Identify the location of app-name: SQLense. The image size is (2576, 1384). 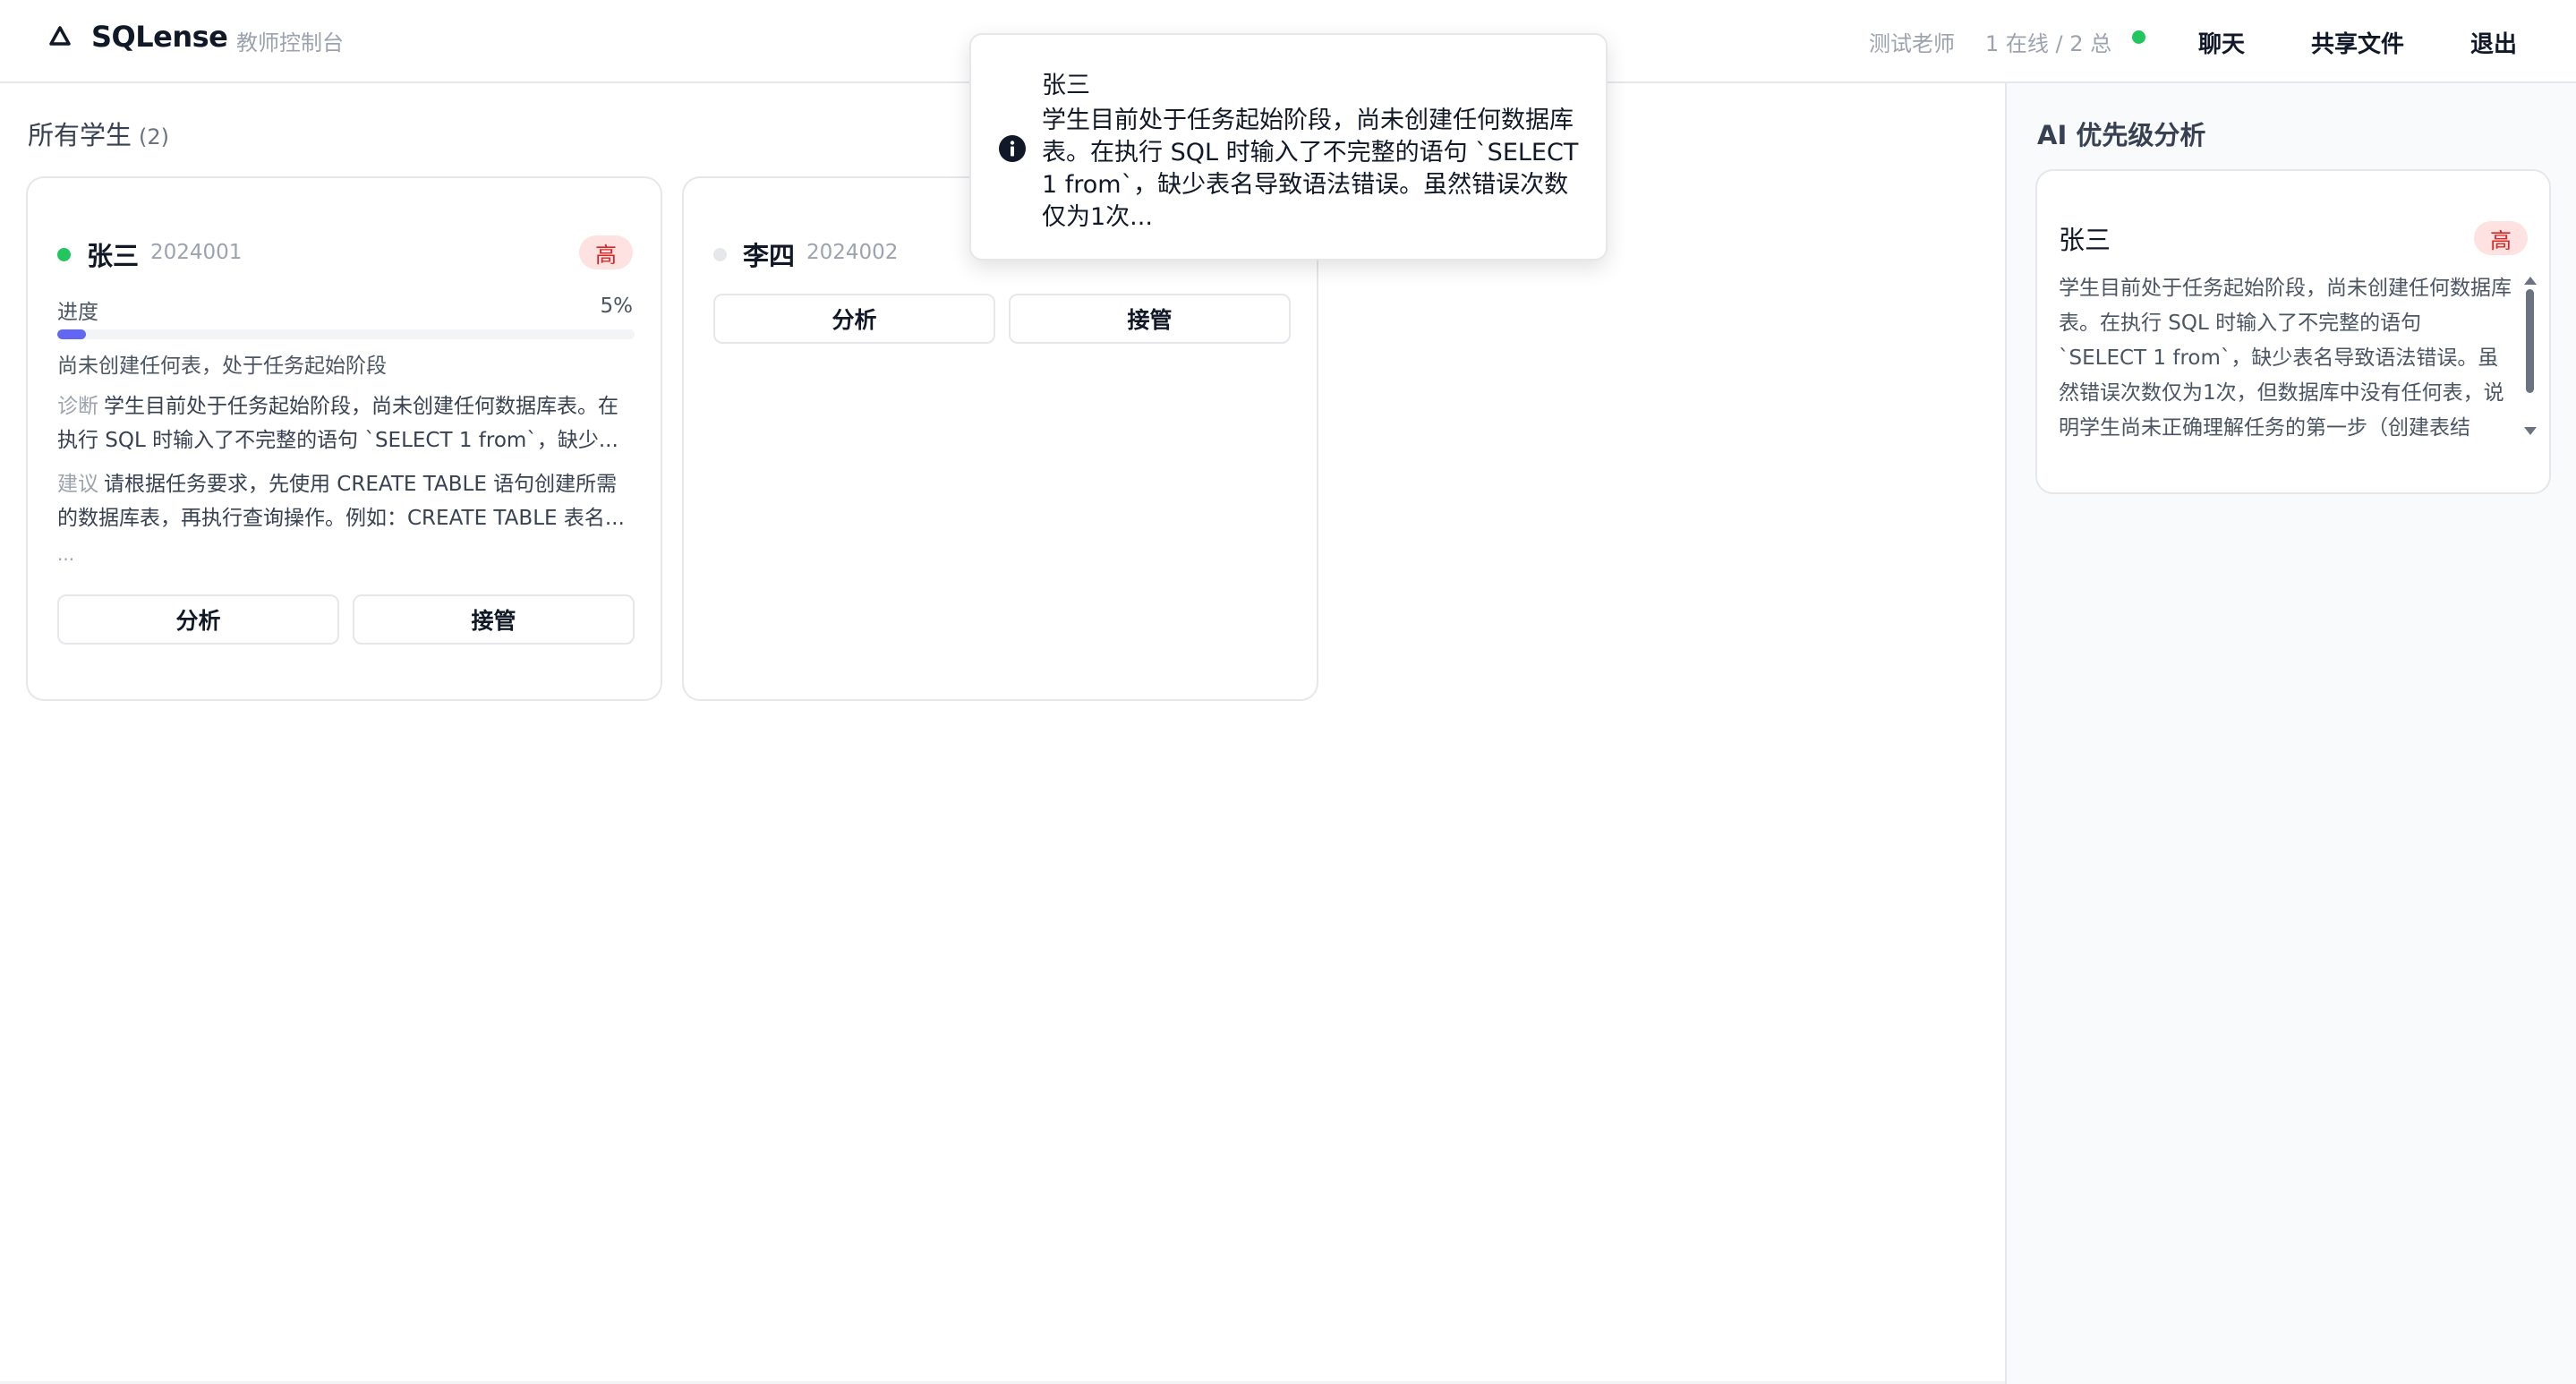
(159, 37).